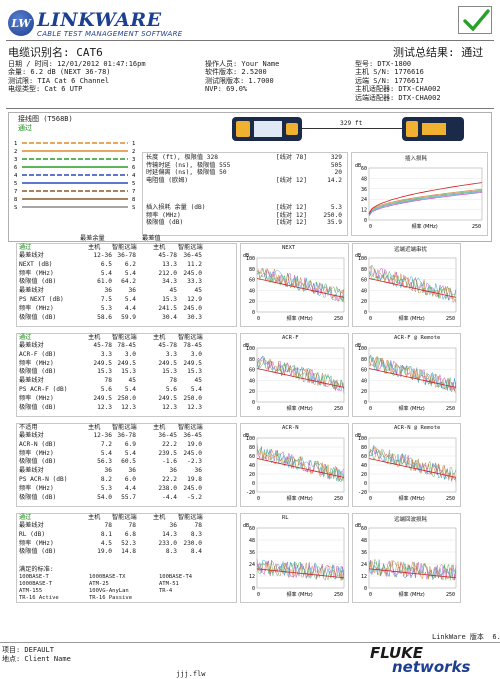 This screenshot has width=500, height=679. What do you see at coordinates (192, 543) in the screenshot?
I see `row-value: 230.0` at bounding box center [192, 543].